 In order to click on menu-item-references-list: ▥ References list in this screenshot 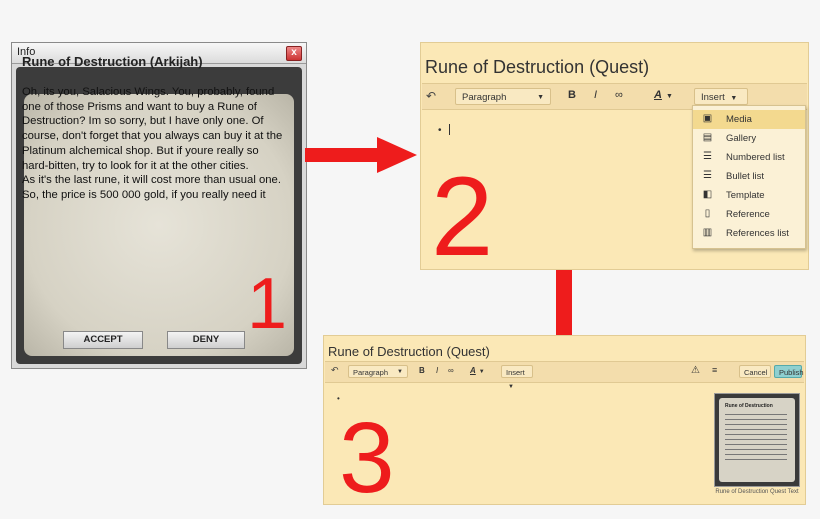, I will do `click(749, 233)`.